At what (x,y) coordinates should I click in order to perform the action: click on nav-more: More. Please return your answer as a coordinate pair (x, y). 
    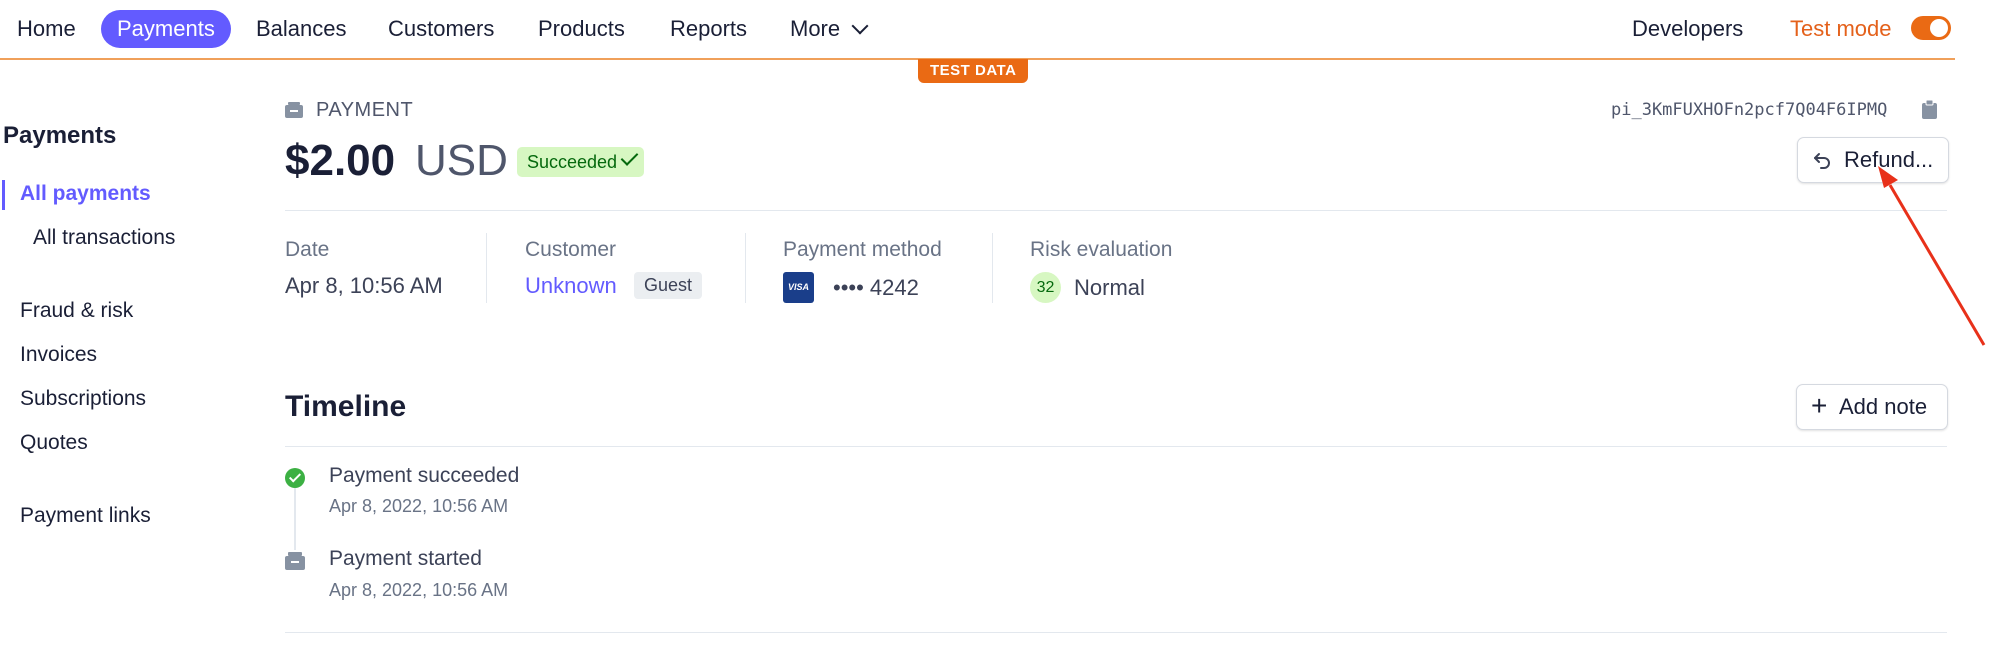
    Looking at the image, I should click on (829, 29).